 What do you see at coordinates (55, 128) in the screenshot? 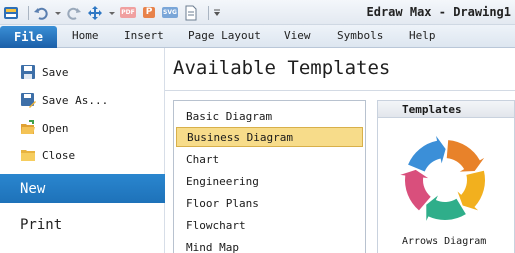
I see `open-label: Open` at bounding box center [55, 128].